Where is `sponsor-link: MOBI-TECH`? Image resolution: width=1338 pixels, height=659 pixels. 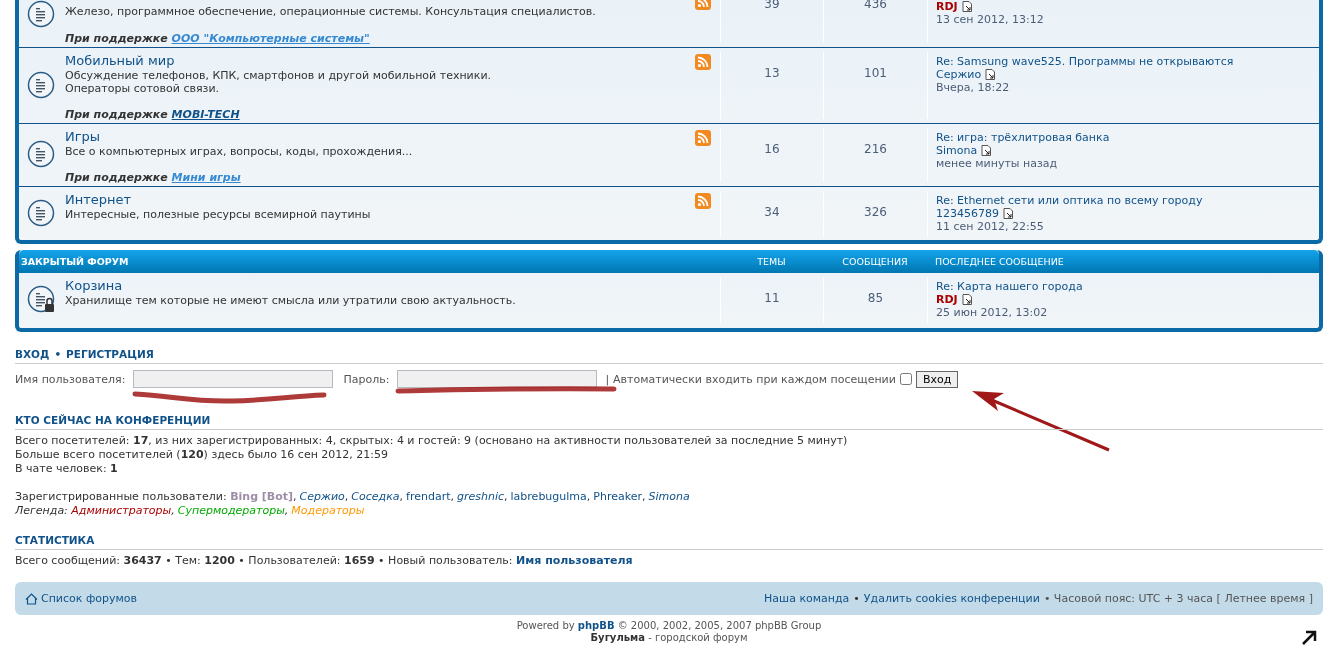 sponsor-link: MOBI-TECH is located at coordinates (205, 114).